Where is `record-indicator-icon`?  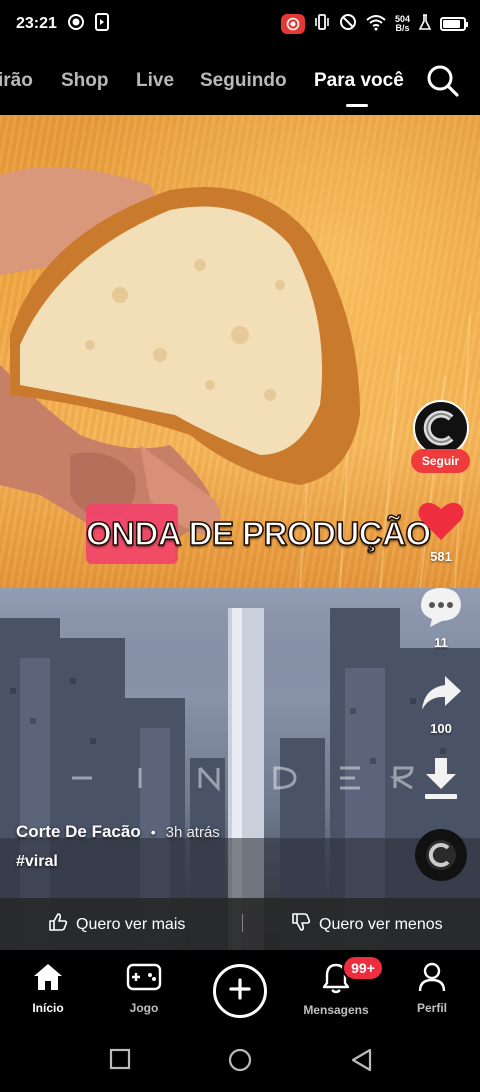 record-indicator-icon is located at coordinates (76, 24).